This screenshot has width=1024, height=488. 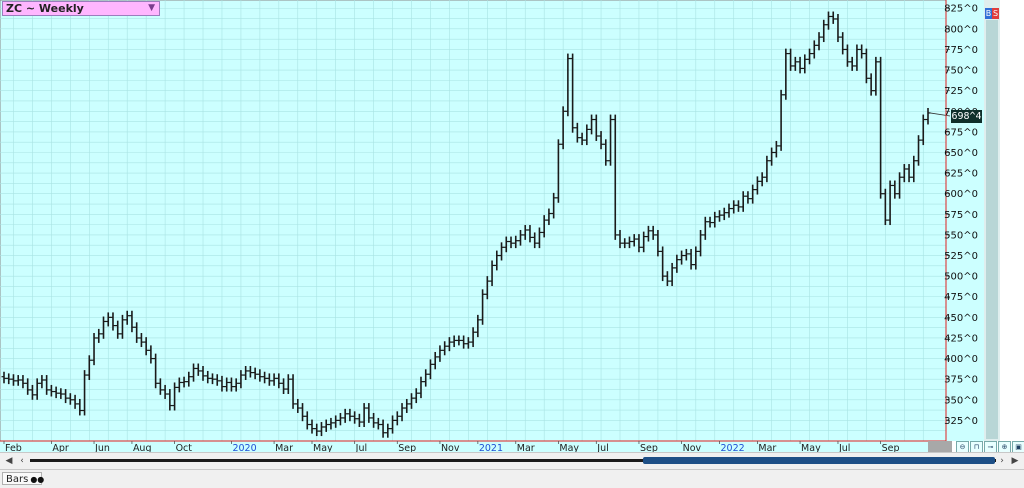 I want to click on price-tick-label: 475^0, so click(x=961, y=297).